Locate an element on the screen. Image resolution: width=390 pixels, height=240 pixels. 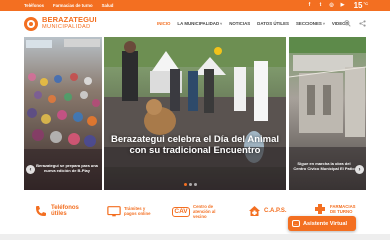
top-link-telefonos: Teléfonos is located at coordinates (34, 5).